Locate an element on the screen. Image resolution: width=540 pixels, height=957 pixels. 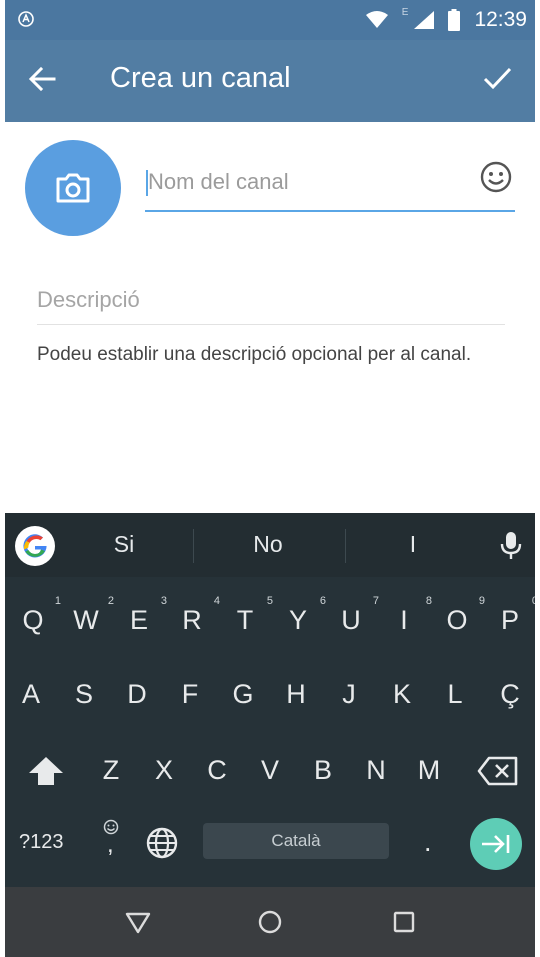
system-nav-bar is located at coordinates (270, 922).